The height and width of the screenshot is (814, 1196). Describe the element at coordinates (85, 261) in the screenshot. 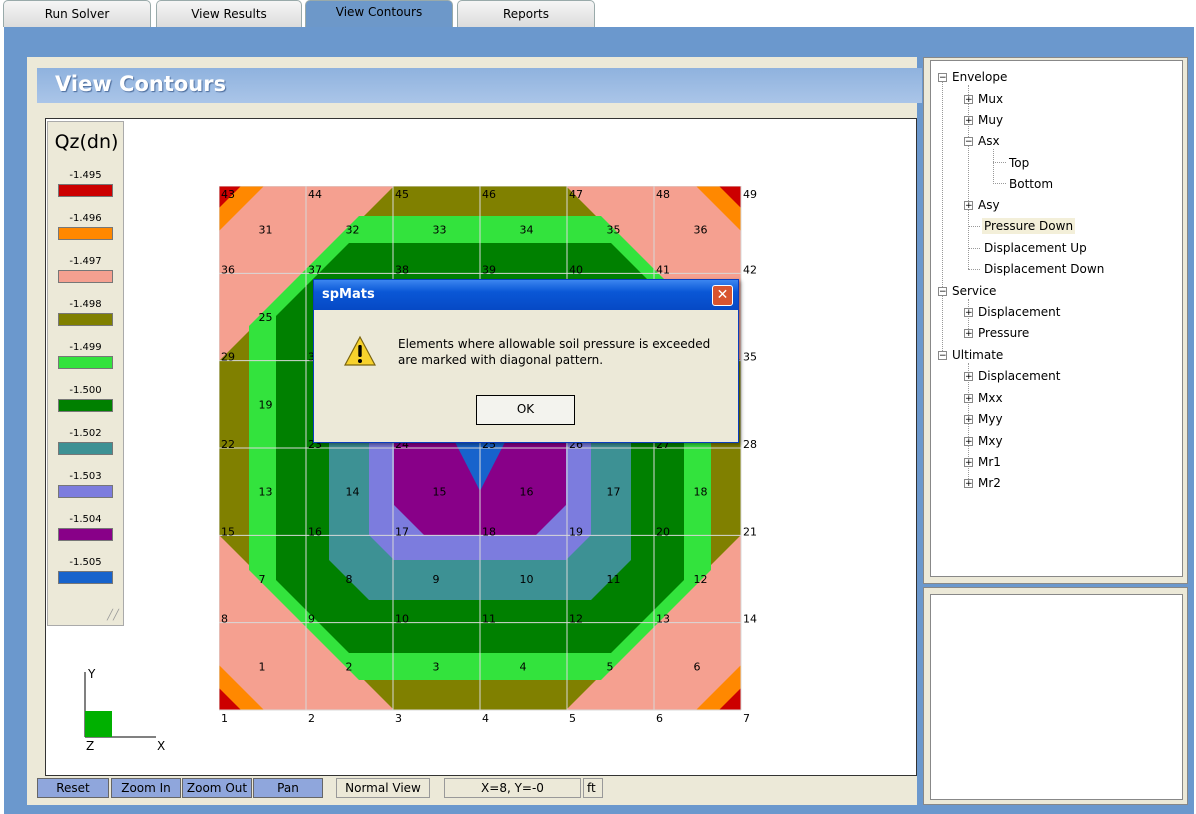

I see `legend-value: -1.497` at that location.